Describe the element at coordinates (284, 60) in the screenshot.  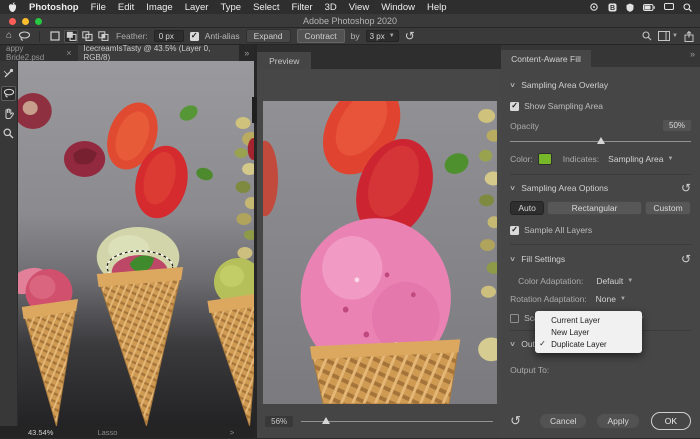
I see `preview-tab: Preview` at that location.